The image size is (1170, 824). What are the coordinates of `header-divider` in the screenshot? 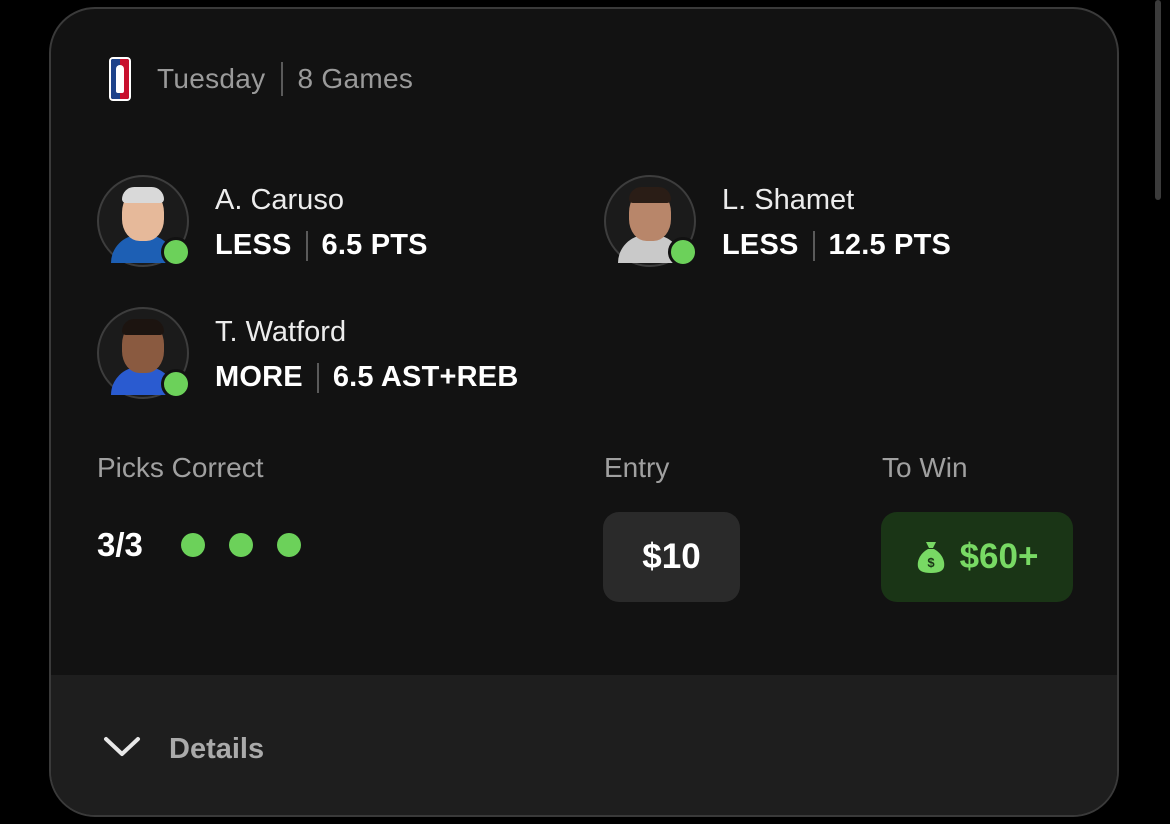 It's located at (282, 79).